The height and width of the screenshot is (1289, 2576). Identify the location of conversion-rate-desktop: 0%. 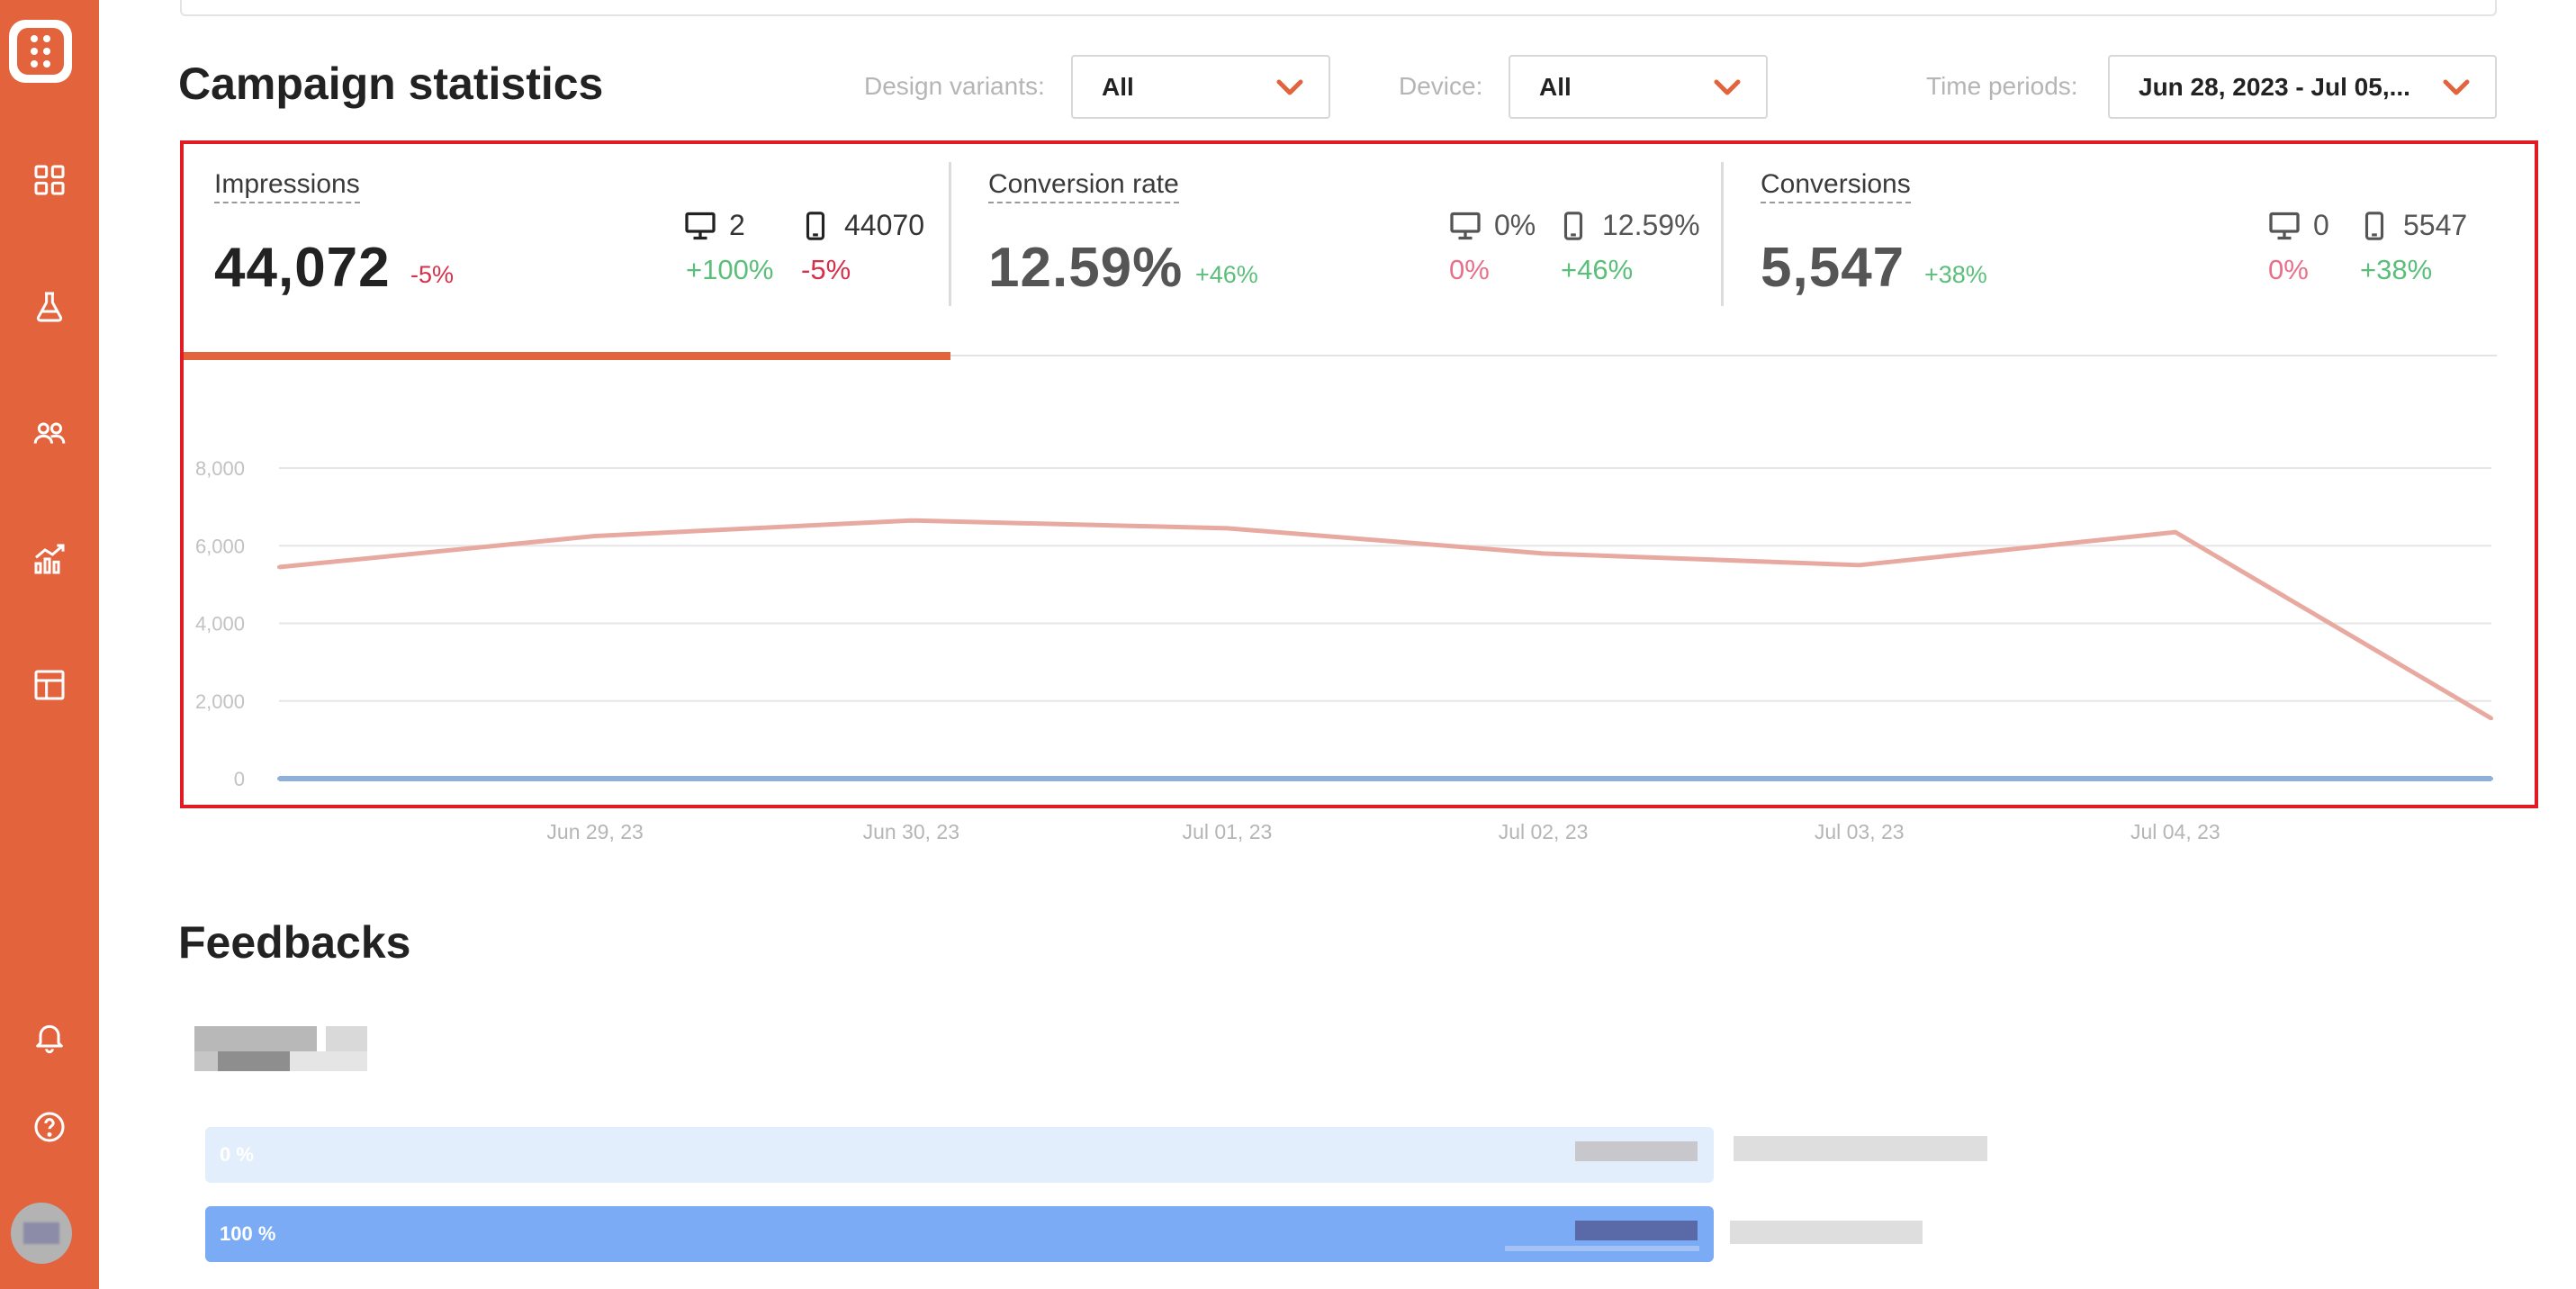
(1492, 225).